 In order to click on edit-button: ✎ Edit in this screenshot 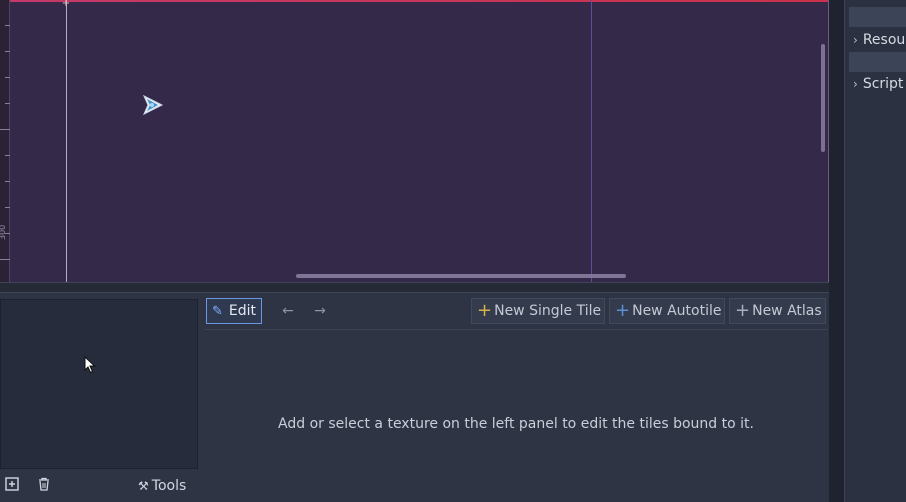, I will do `click(234, 311)`.